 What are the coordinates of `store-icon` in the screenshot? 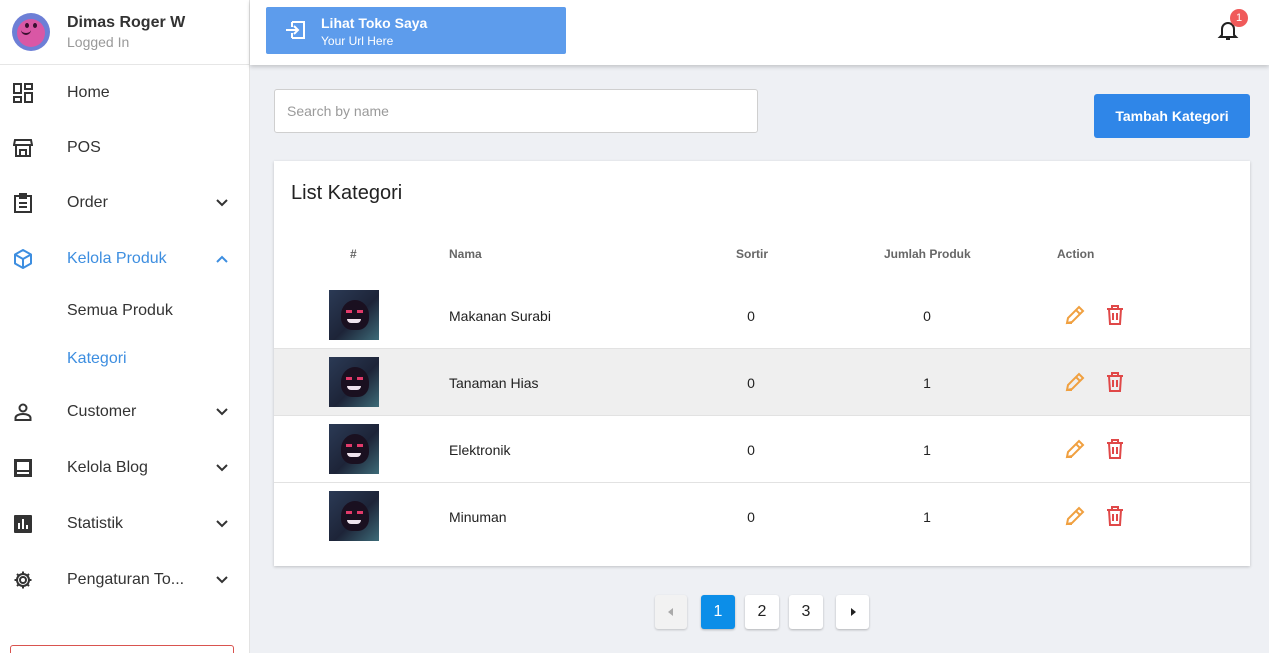 It's located at (23, 148).